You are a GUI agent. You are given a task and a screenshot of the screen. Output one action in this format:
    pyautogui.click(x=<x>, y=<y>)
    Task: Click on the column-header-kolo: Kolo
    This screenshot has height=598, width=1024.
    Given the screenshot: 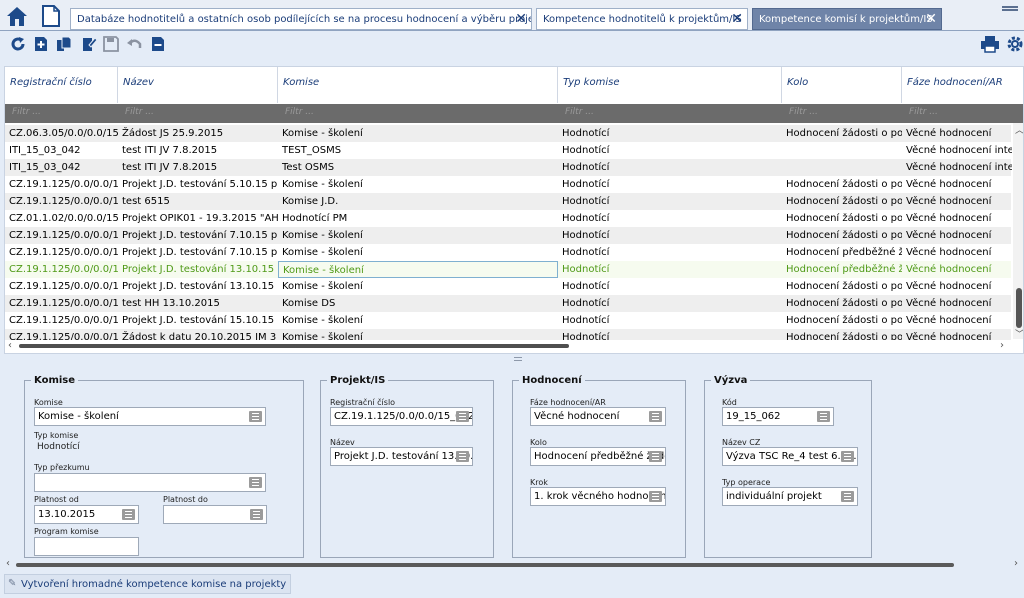 What is the action you would take?
    pyautogui.click(x=842, y=85)
    